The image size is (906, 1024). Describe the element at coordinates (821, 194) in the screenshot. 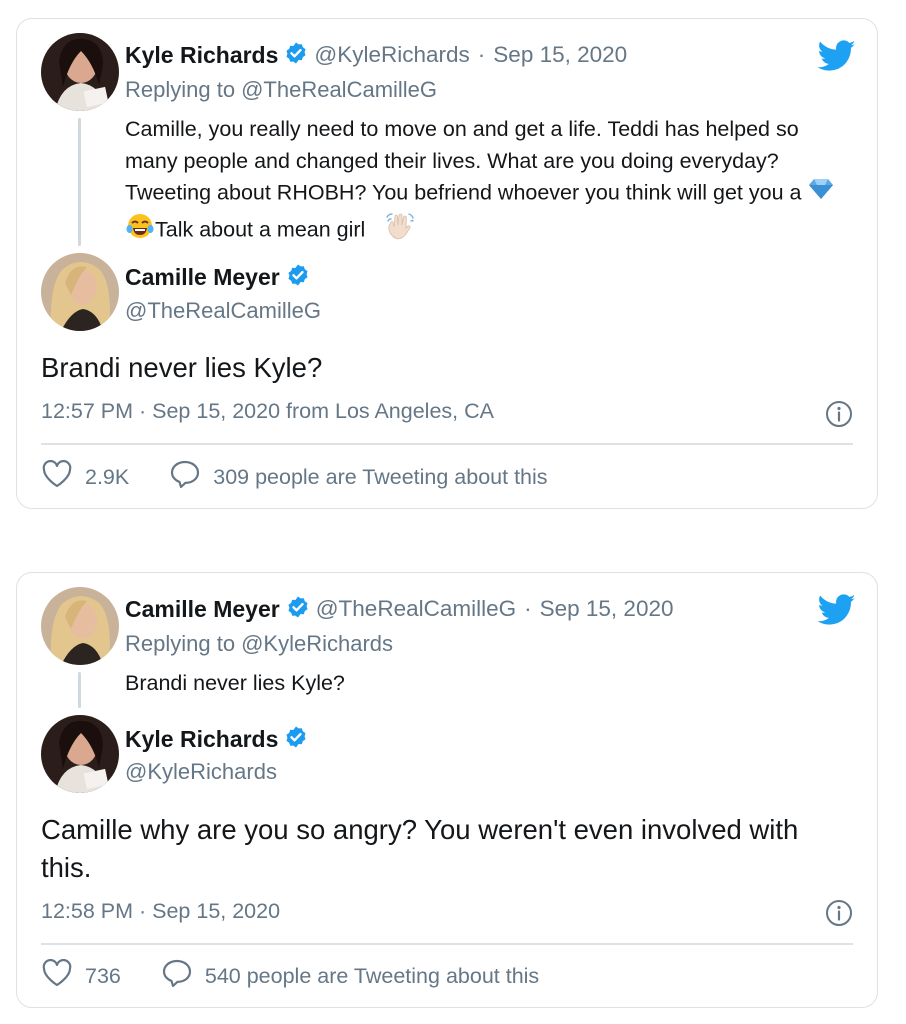

I see `gem-stone-icon` at that location.